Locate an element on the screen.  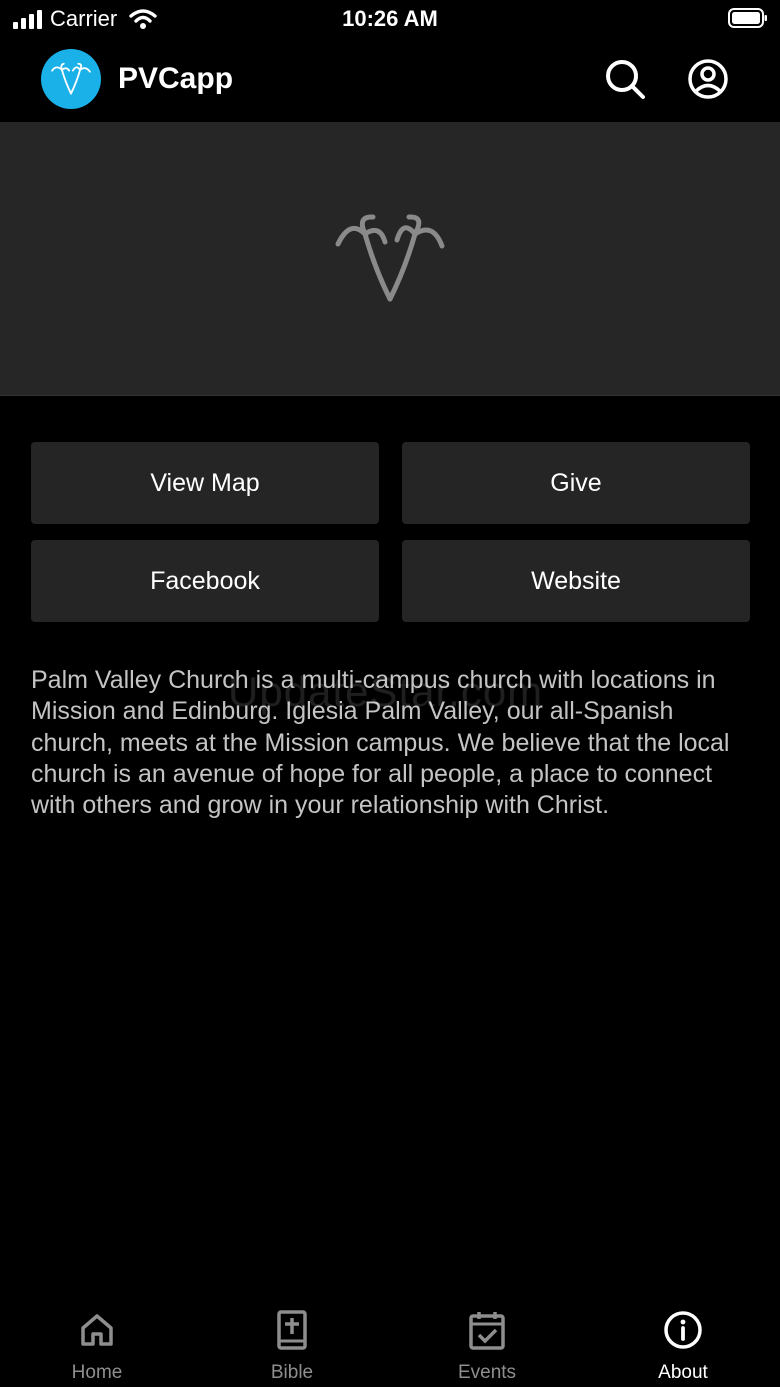
view-map-button: View Map is located at coordinates (205, 483).